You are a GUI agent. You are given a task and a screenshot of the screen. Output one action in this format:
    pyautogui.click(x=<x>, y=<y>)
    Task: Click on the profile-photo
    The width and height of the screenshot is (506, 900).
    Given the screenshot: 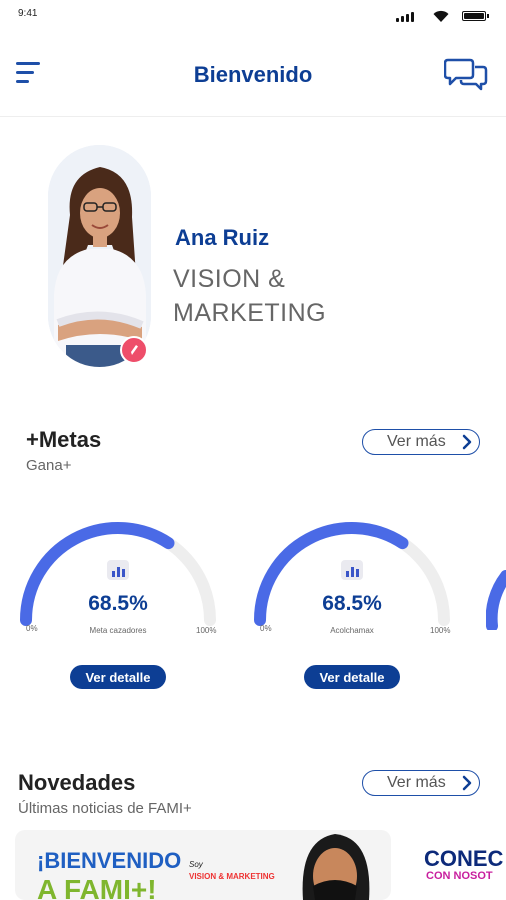 What is the action you would take?
    pyautogui.click(x=99, y=256)
    